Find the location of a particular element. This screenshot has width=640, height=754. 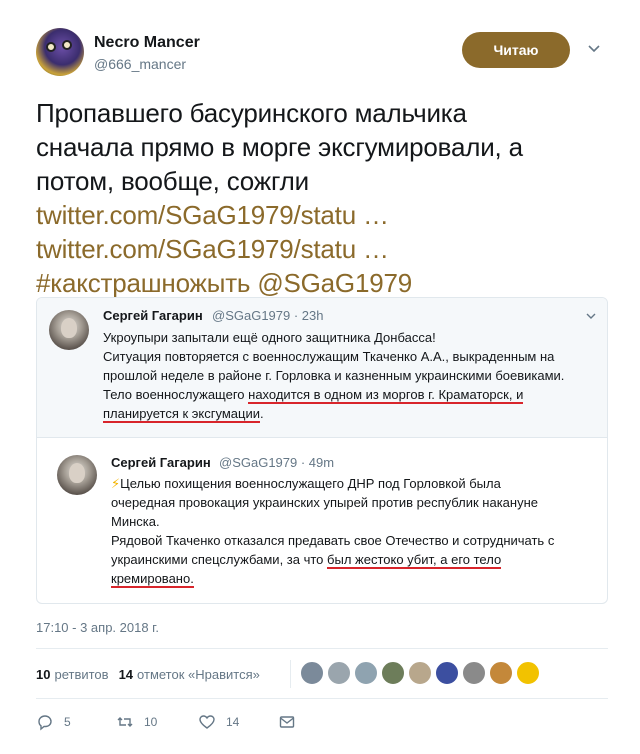

like-count: 14 is located at coordinates (233, 722).